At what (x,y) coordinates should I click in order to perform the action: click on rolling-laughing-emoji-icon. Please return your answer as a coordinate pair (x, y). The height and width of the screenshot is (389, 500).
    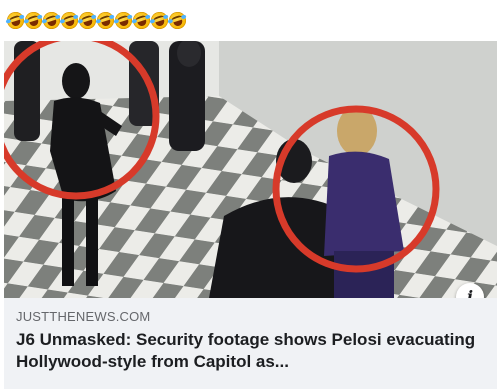
    Looking at the image, I should click on (177, 20).